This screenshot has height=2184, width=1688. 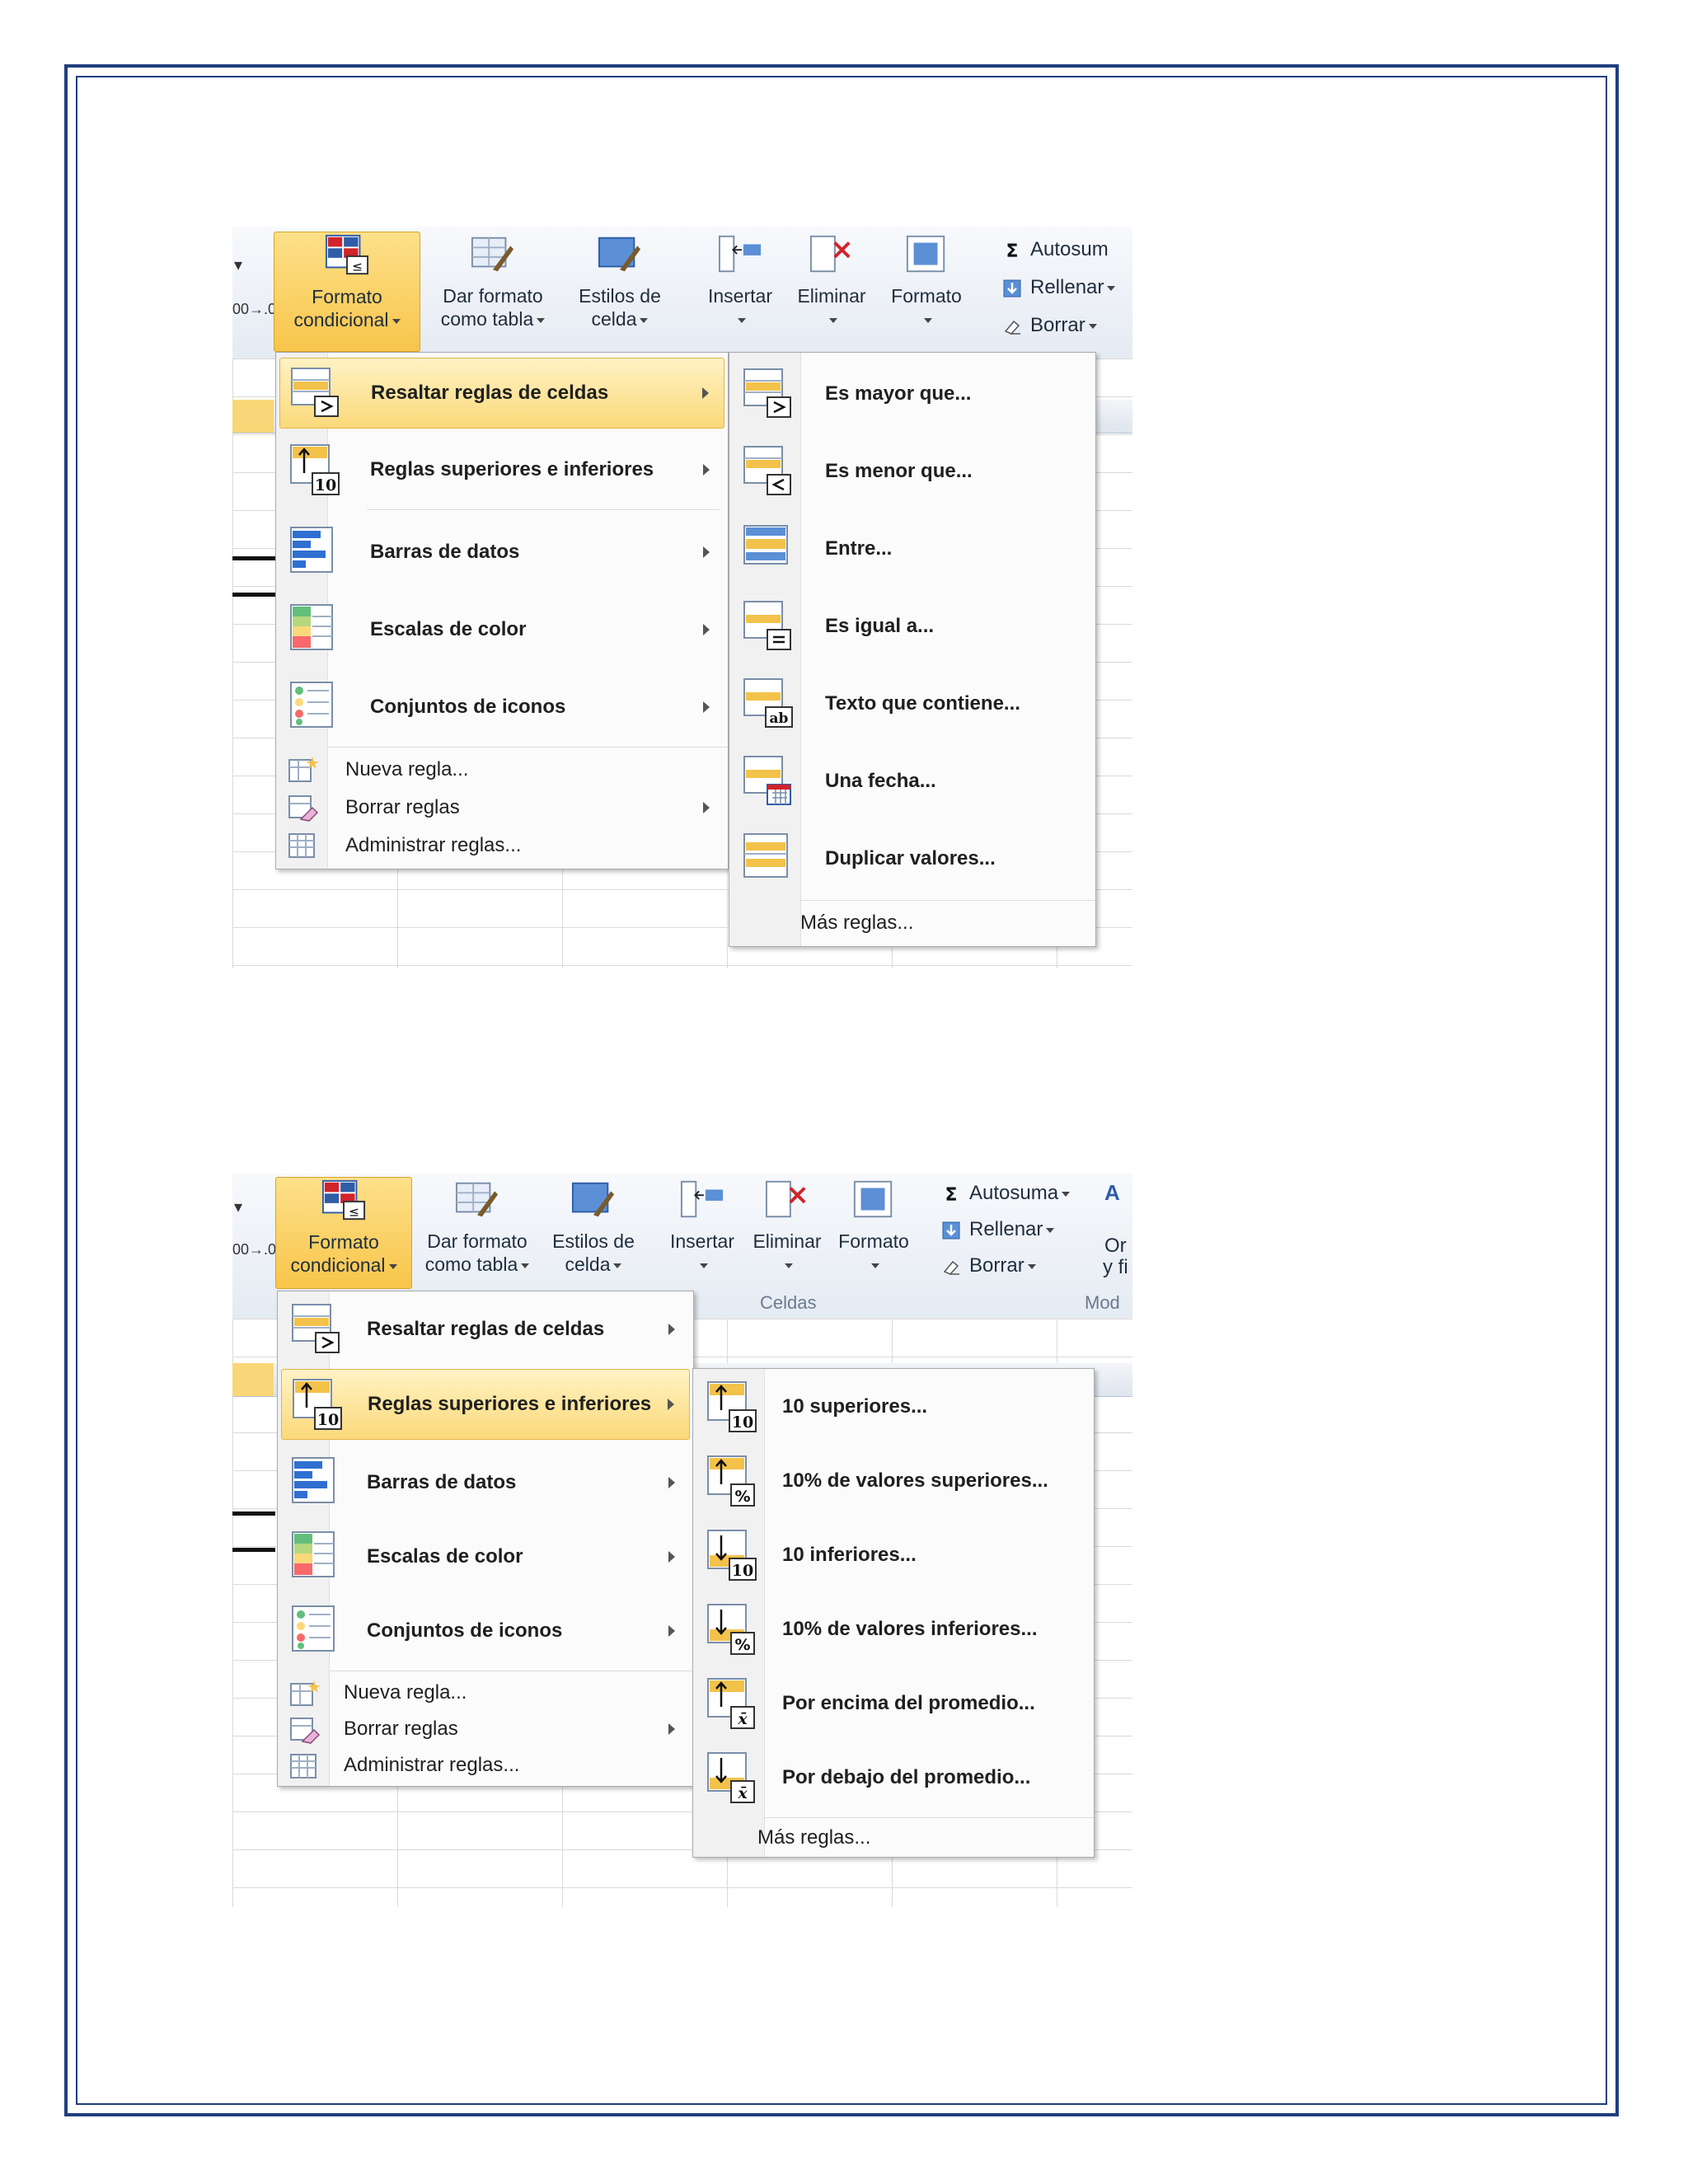 I want to click on top-percent-icon, so click(x=732, y=1480).